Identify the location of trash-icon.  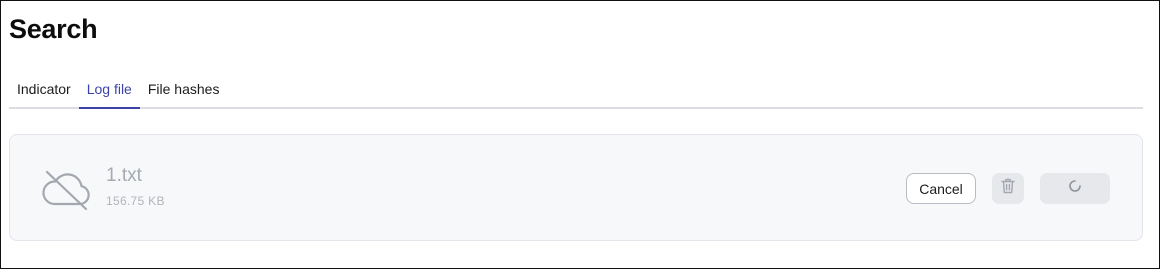
(1008, 188).